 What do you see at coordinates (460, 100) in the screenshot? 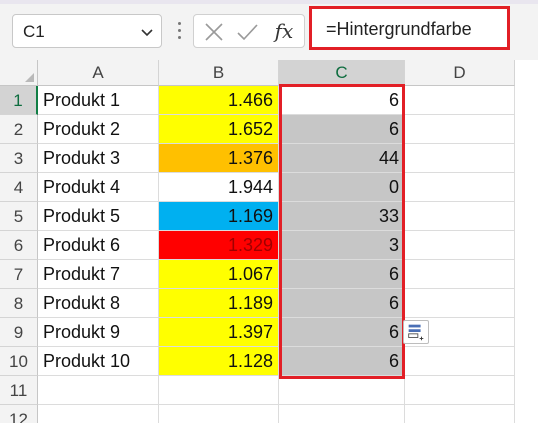
I see `cell-d1` at bounding box center [460, 100].